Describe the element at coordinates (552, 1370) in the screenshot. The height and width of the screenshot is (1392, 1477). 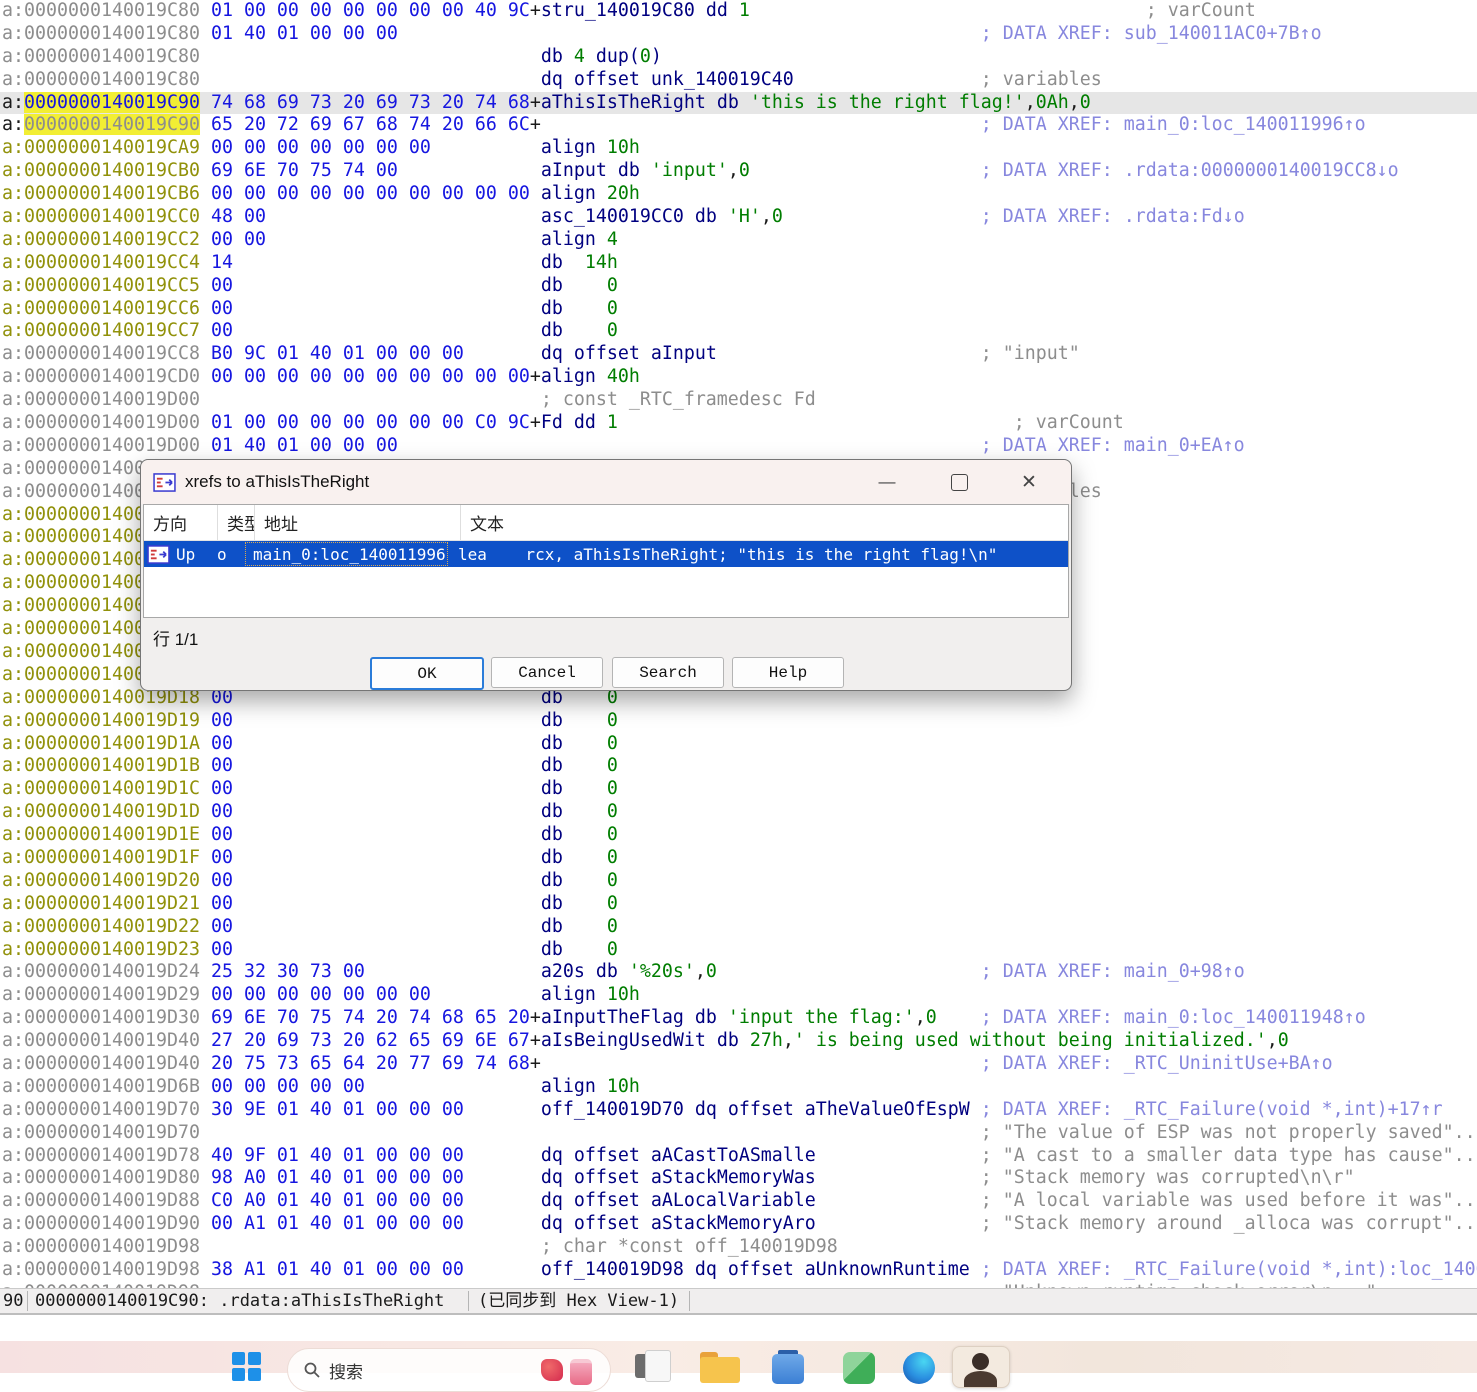
I see `flower-icon` at that location.